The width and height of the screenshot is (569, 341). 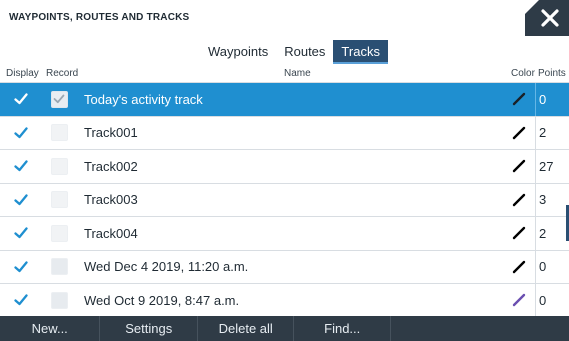 What do you see at coordinates (523, 73) in the screenshot?
I see `column-header-color: Color` at bounding box center [523, 73].